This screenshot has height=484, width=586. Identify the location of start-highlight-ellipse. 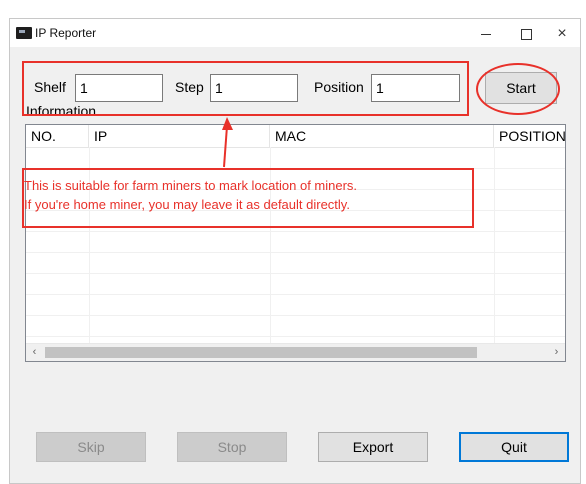
(518, 89).